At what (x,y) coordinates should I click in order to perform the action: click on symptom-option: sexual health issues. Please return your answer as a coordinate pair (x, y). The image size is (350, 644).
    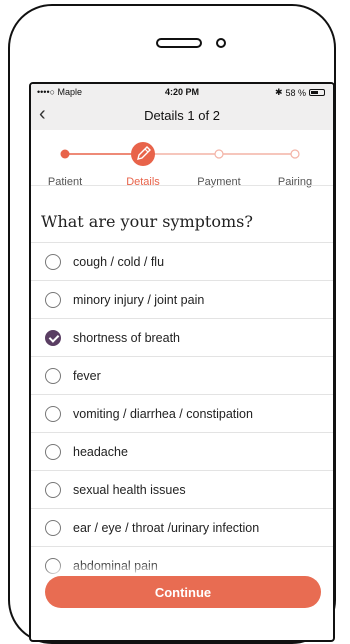
    Looking at the image, I should click on (182, 489).